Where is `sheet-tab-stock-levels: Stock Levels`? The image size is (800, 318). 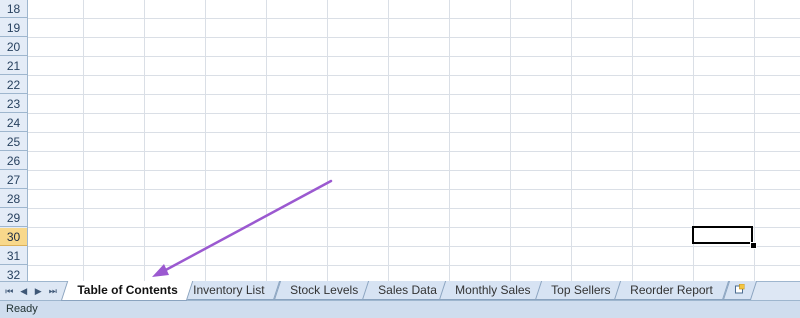
sheet-tab-stock-levels: Stock Levels is located at coordinates (324, 290).